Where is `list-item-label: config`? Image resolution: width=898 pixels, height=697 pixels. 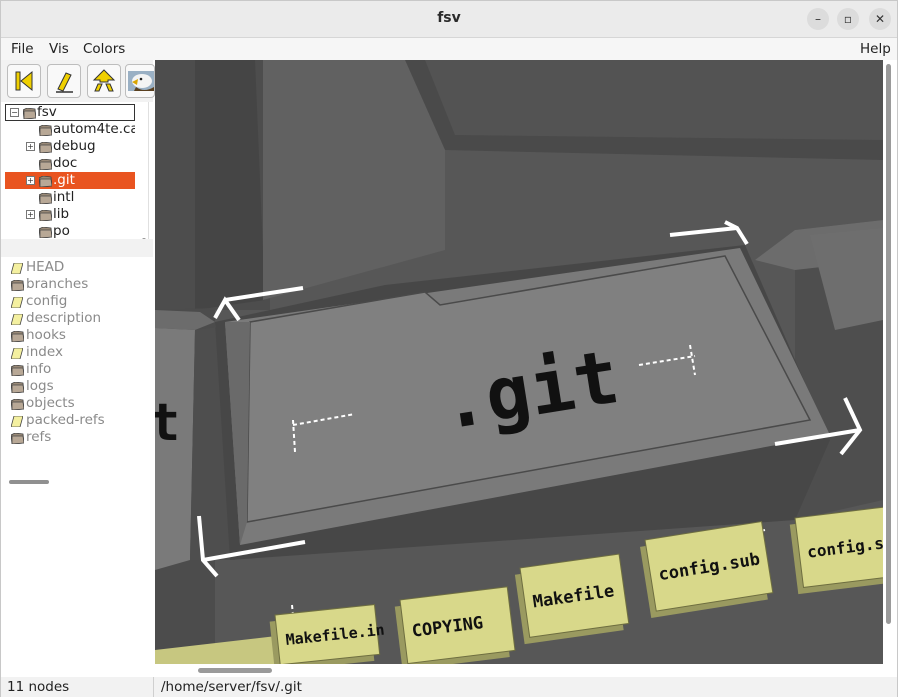 list-item-label: config is located at coordinates (47, 301).